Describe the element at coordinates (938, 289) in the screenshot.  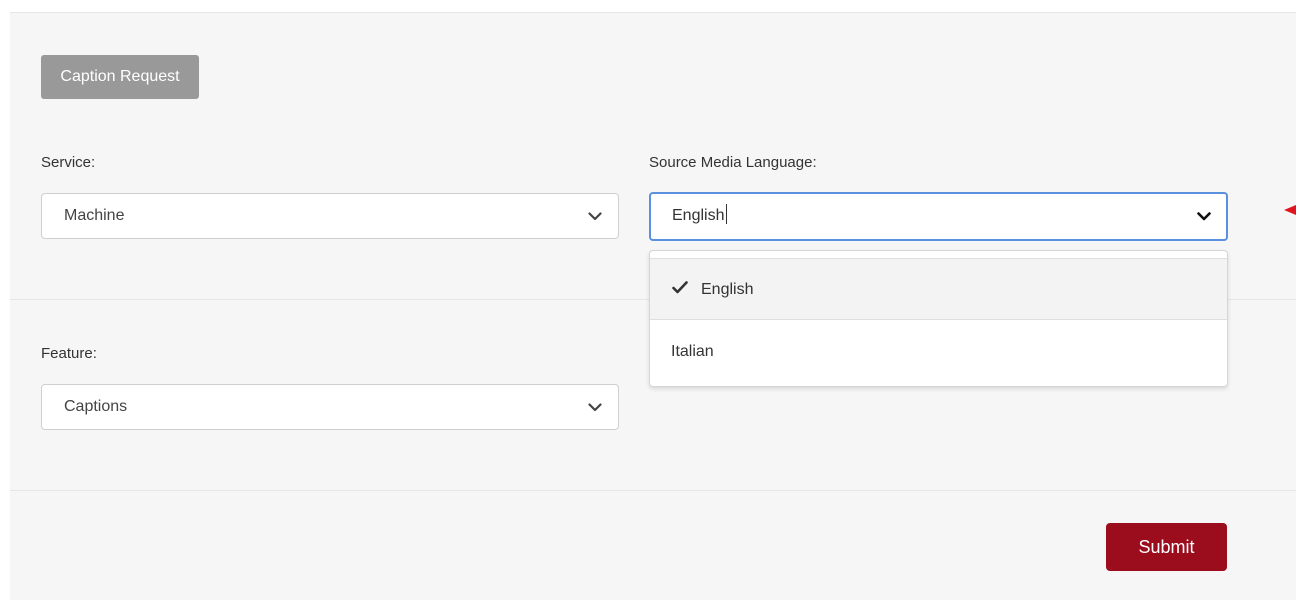
I see `language-option-english: English` at that location.